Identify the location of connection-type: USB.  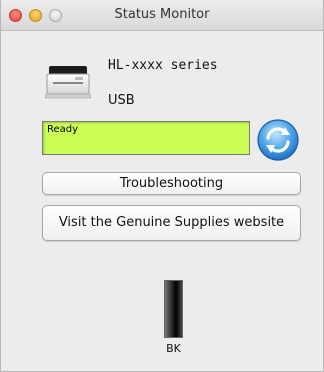
(121, 100).